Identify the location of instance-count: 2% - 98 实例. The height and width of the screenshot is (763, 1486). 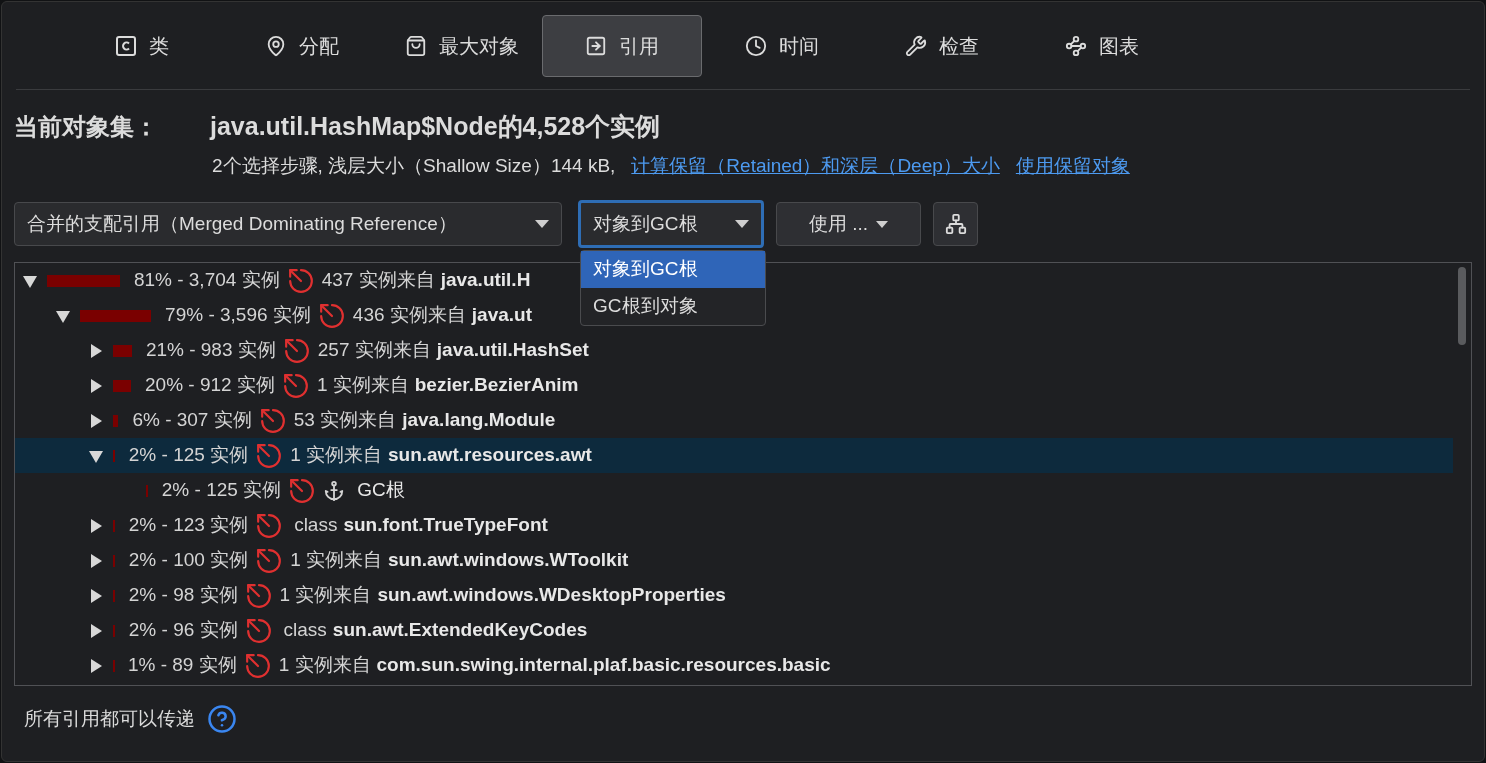
(183, 595).